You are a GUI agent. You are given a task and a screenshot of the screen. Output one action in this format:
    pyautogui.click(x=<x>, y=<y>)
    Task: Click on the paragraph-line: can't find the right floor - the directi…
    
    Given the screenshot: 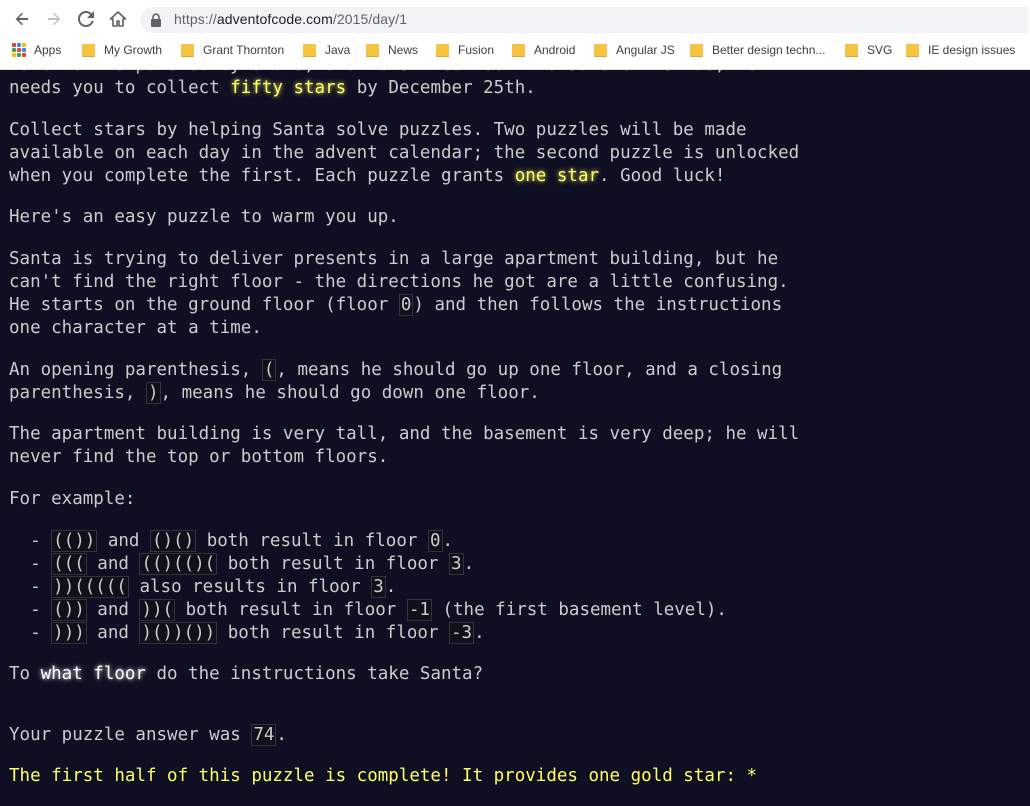 What is the action you would take?
    pyautogui.click(x=399, y=282)
    